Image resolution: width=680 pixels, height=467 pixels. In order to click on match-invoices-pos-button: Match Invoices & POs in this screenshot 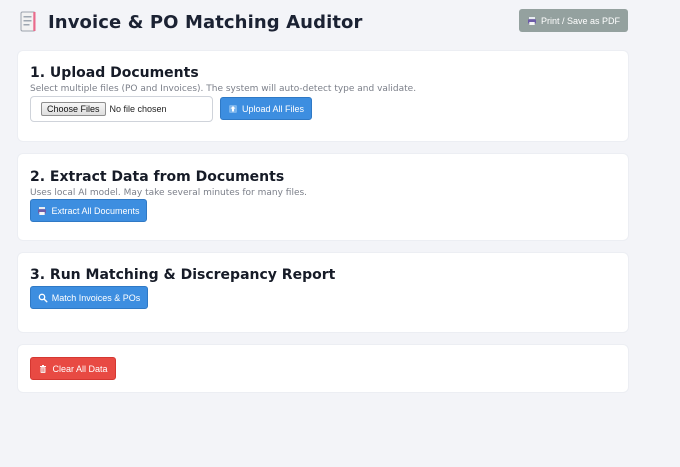, I will do `click(89, 297)`.